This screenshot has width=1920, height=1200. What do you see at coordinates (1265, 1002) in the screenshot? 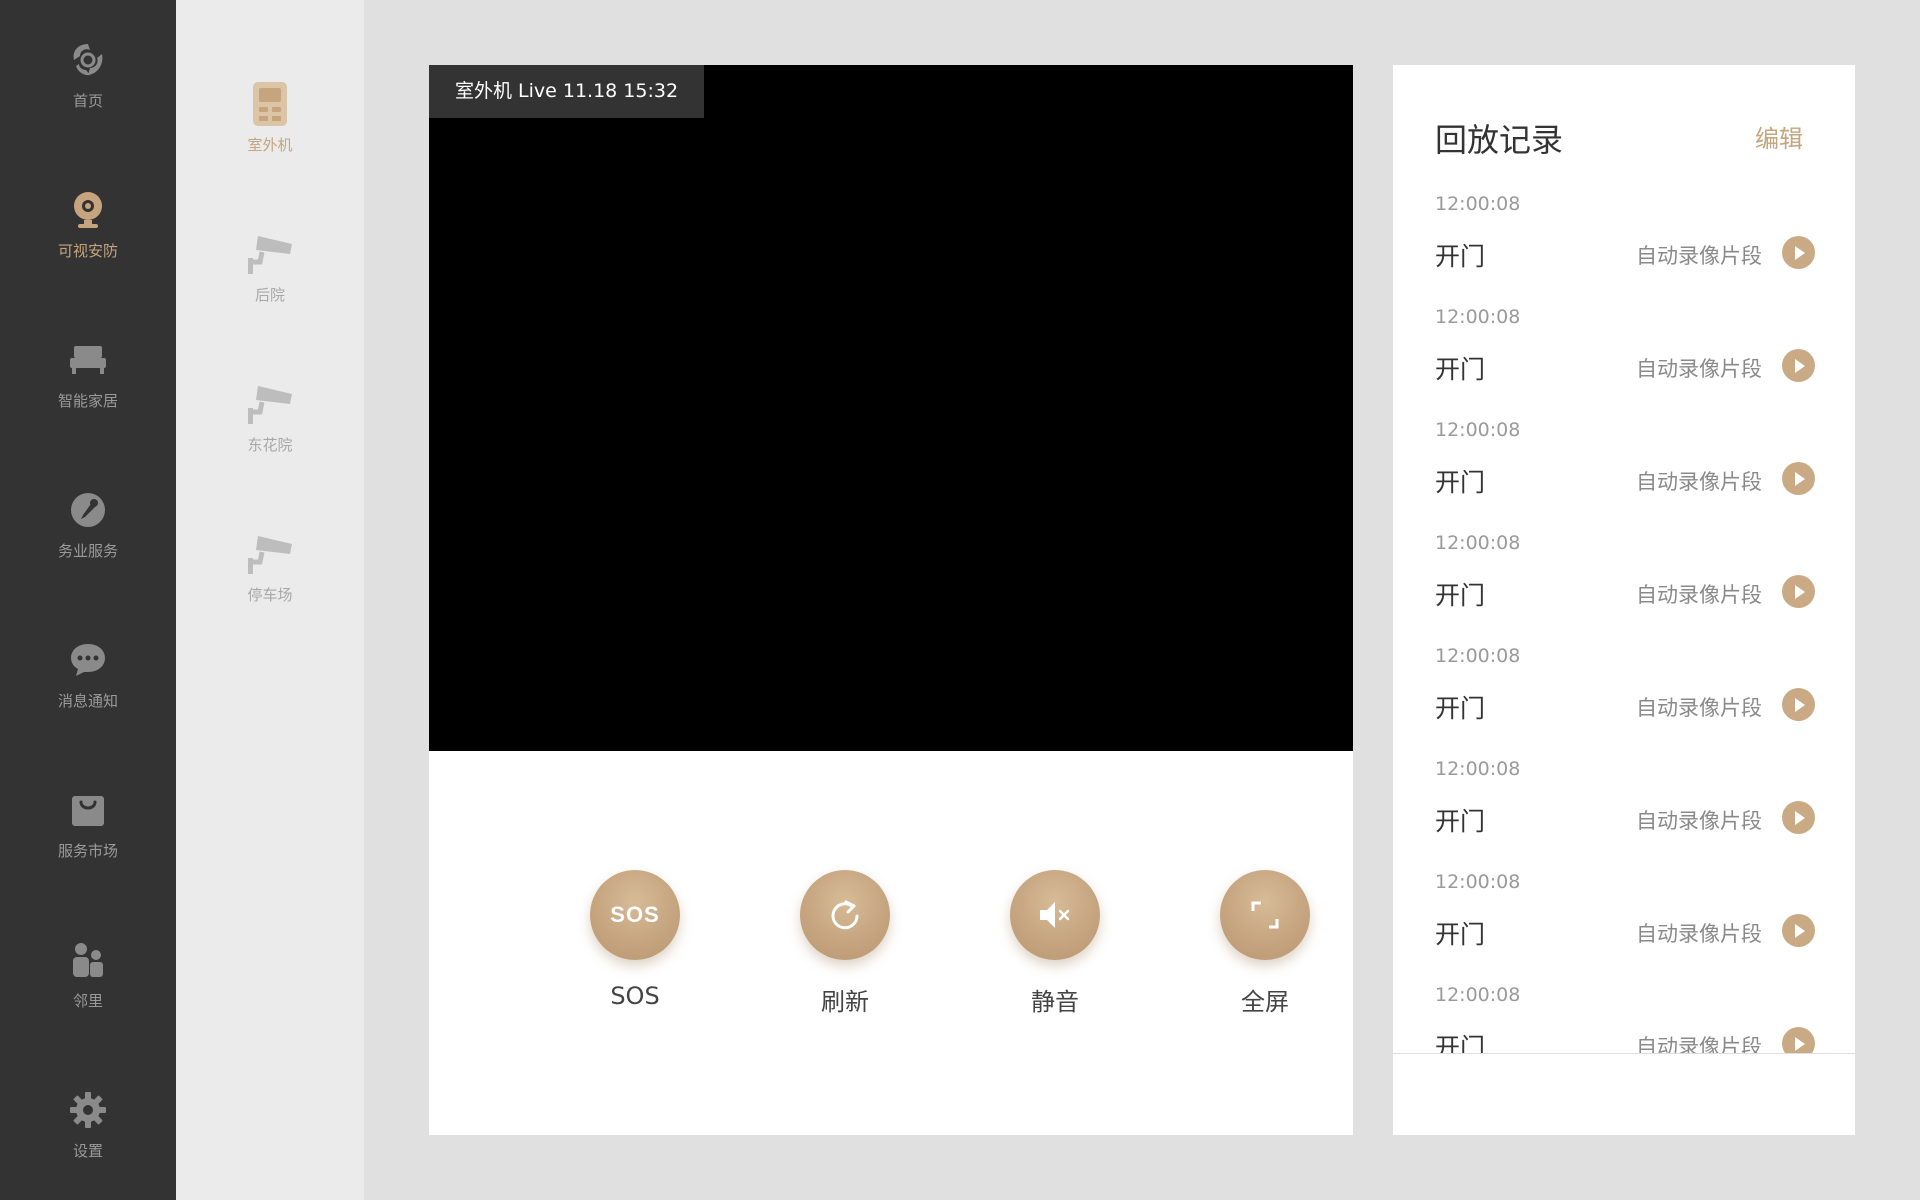
I see `fullscreen-label: 全屏` at bounding box center [1265, 1002].